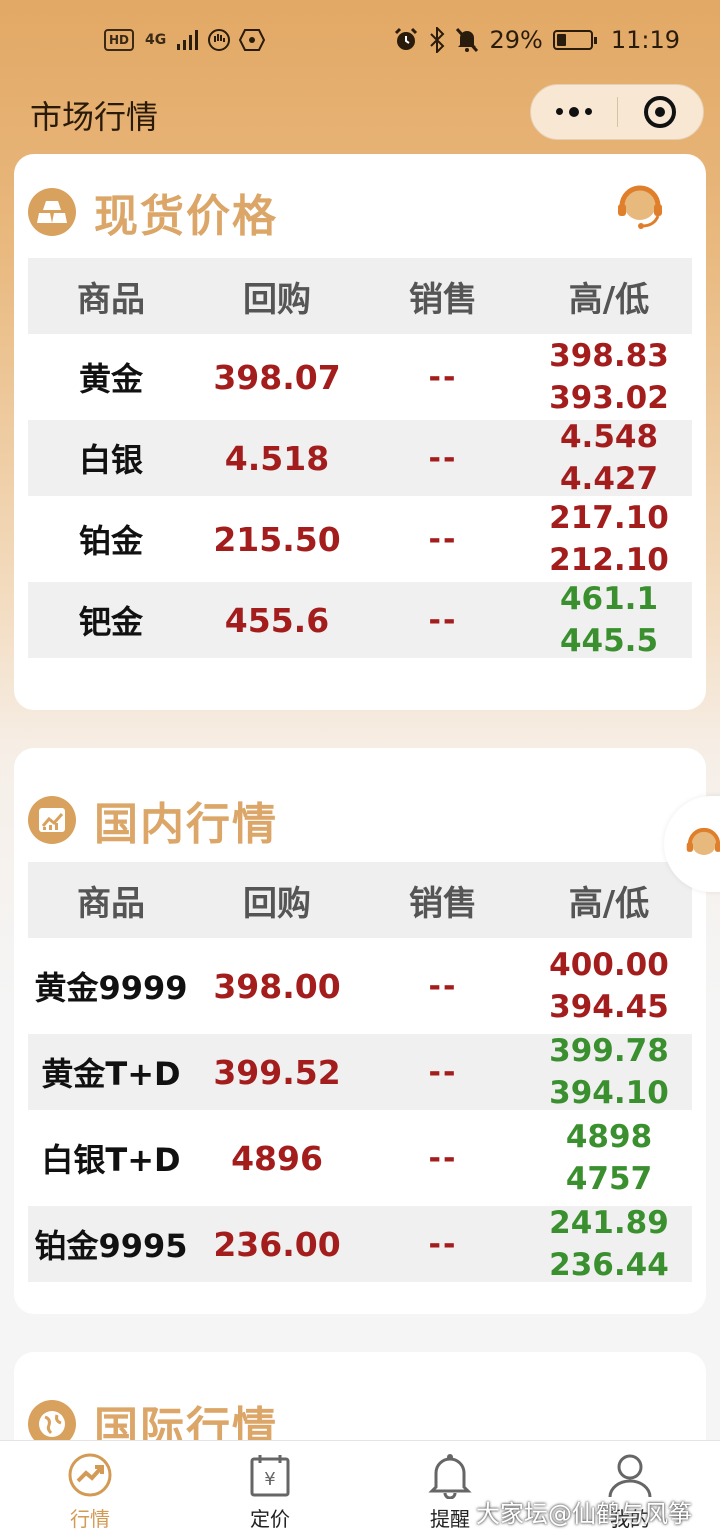 This screenshot has width=720, height=1540. I want to click on miniprogram-capsule, so click(617, 112).